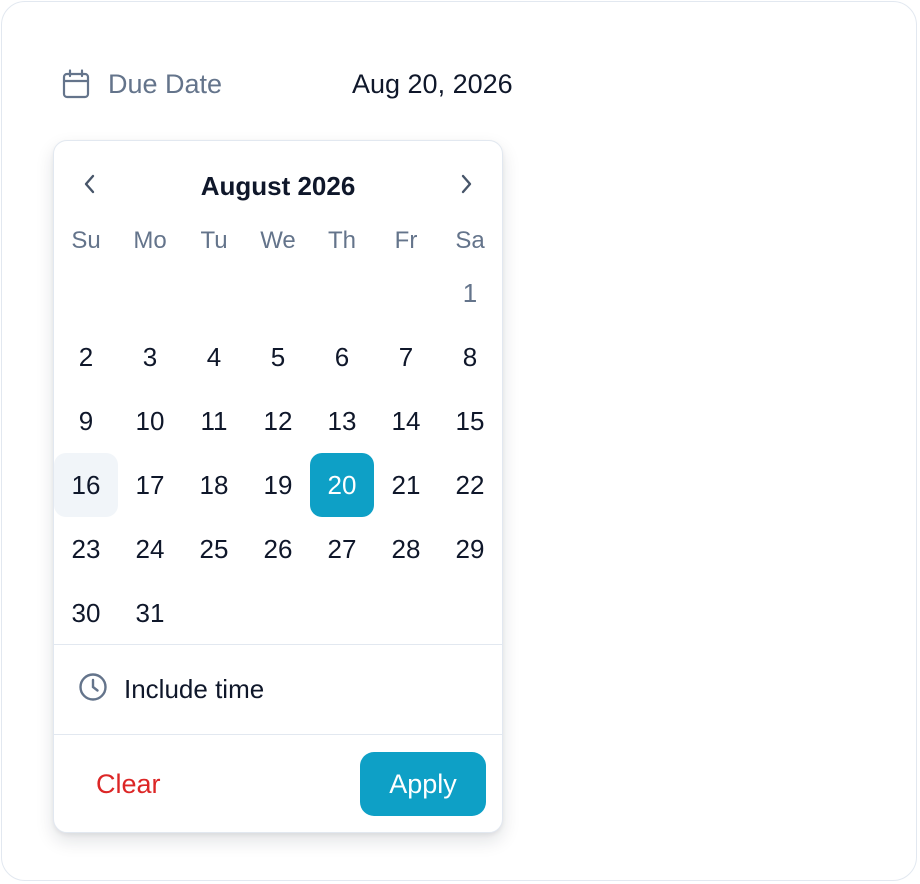 This screenshot has width=920, height=884. Describe the element at coordinates (214, 549) in the screenshot. I see `day-cell: 25` at that location.